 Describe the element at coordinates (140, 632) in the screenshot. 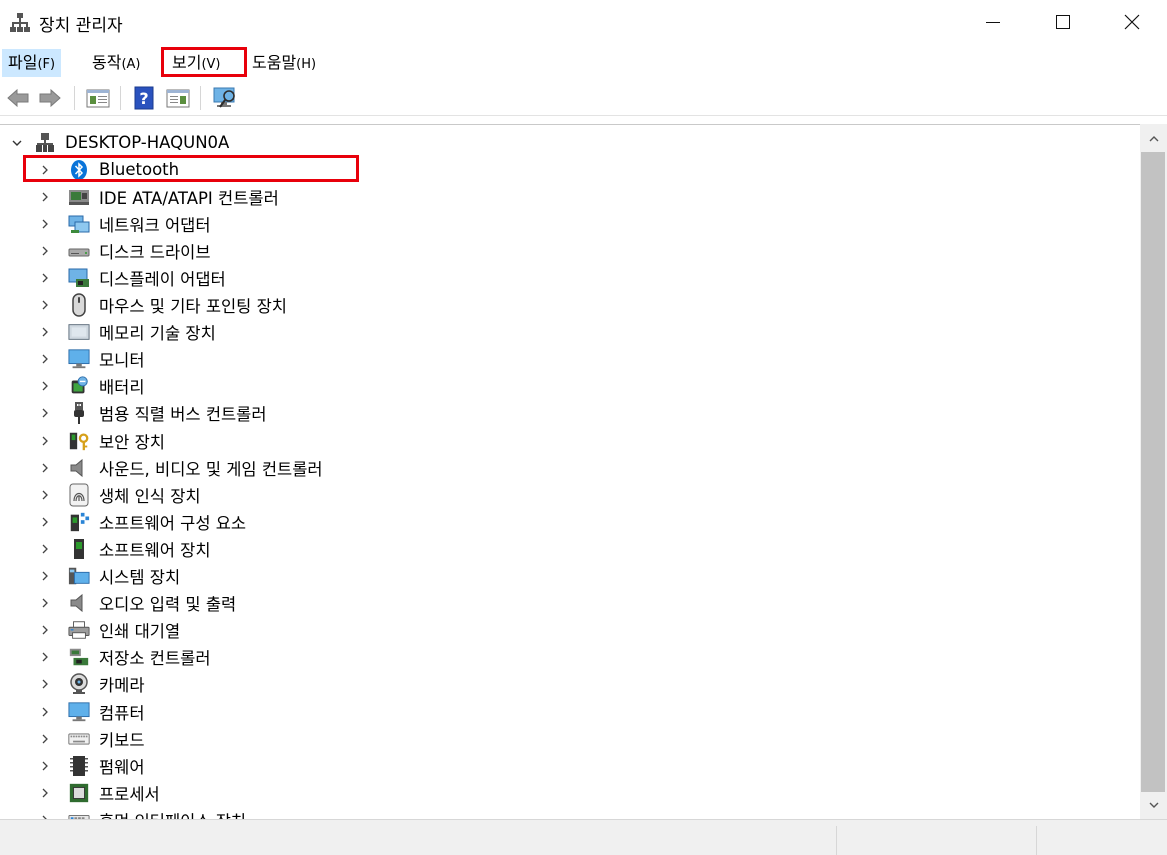

I see `tree-item-label: 인쇄 대기열` at that location.